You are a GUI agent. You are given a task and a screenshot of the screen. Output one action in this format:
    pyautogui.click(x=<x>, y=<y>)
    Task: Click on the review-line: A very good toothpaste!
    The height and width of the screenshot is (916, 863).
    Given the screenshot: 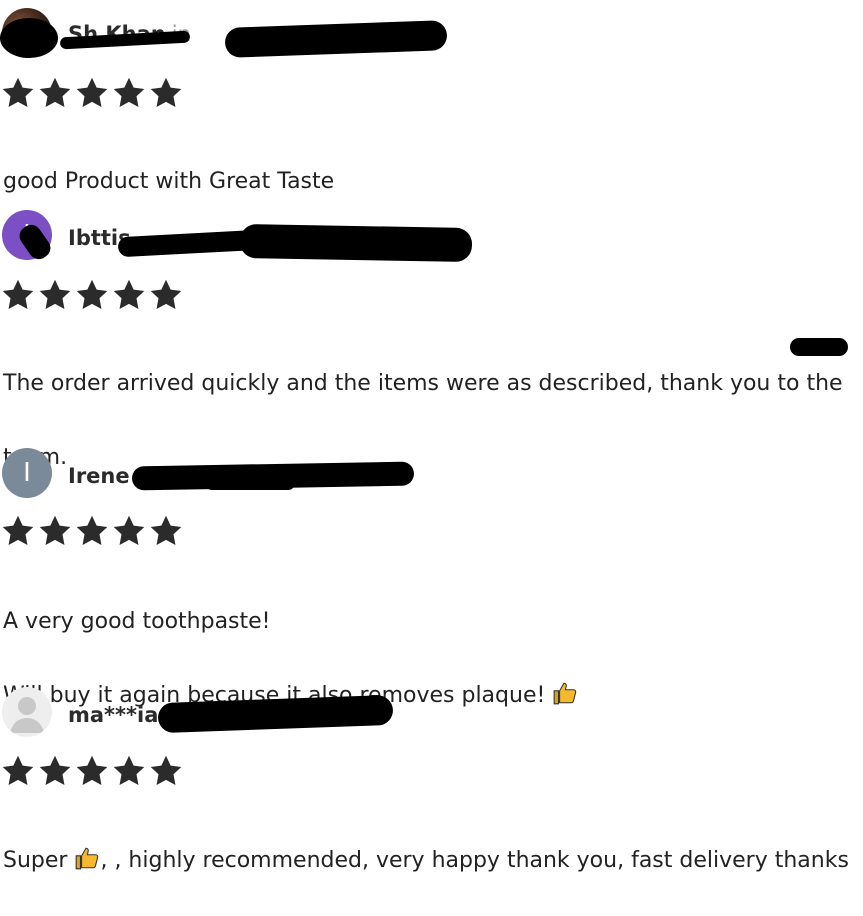 What is the action you would take?
    pyautogui.click(x=137, y=621)
    